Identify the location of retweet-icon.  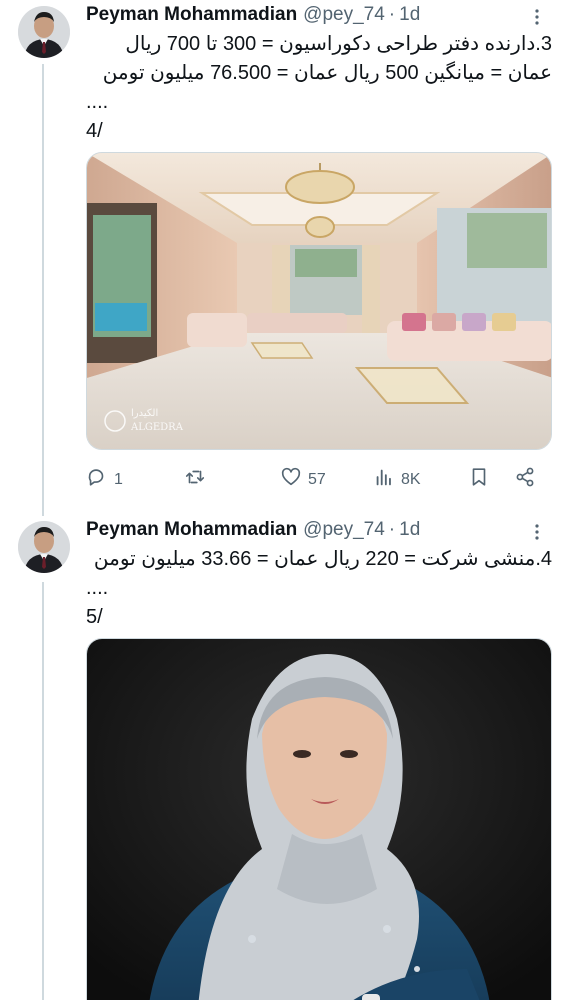
(195, 479).